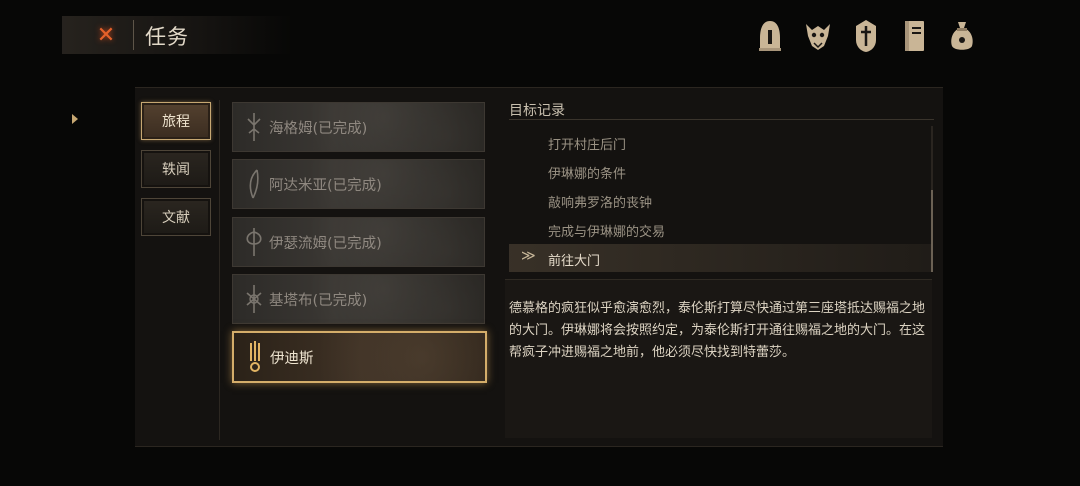 The image size is (1080, 486). What do you see at coordinates (254, 184) in the screenshot?
I see `feather-sigil-icon` at bounding box center [254, 184].